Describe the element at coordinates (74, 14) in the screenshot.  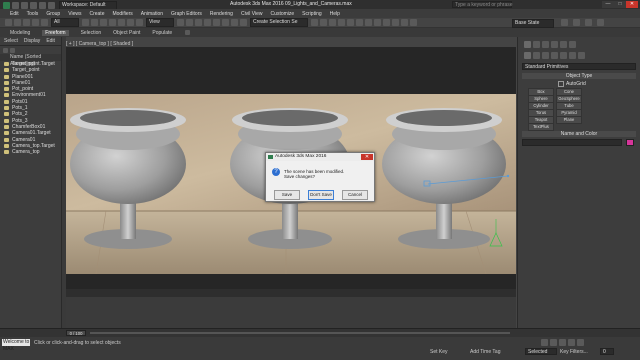
I see `menu-views: Views` at that location.